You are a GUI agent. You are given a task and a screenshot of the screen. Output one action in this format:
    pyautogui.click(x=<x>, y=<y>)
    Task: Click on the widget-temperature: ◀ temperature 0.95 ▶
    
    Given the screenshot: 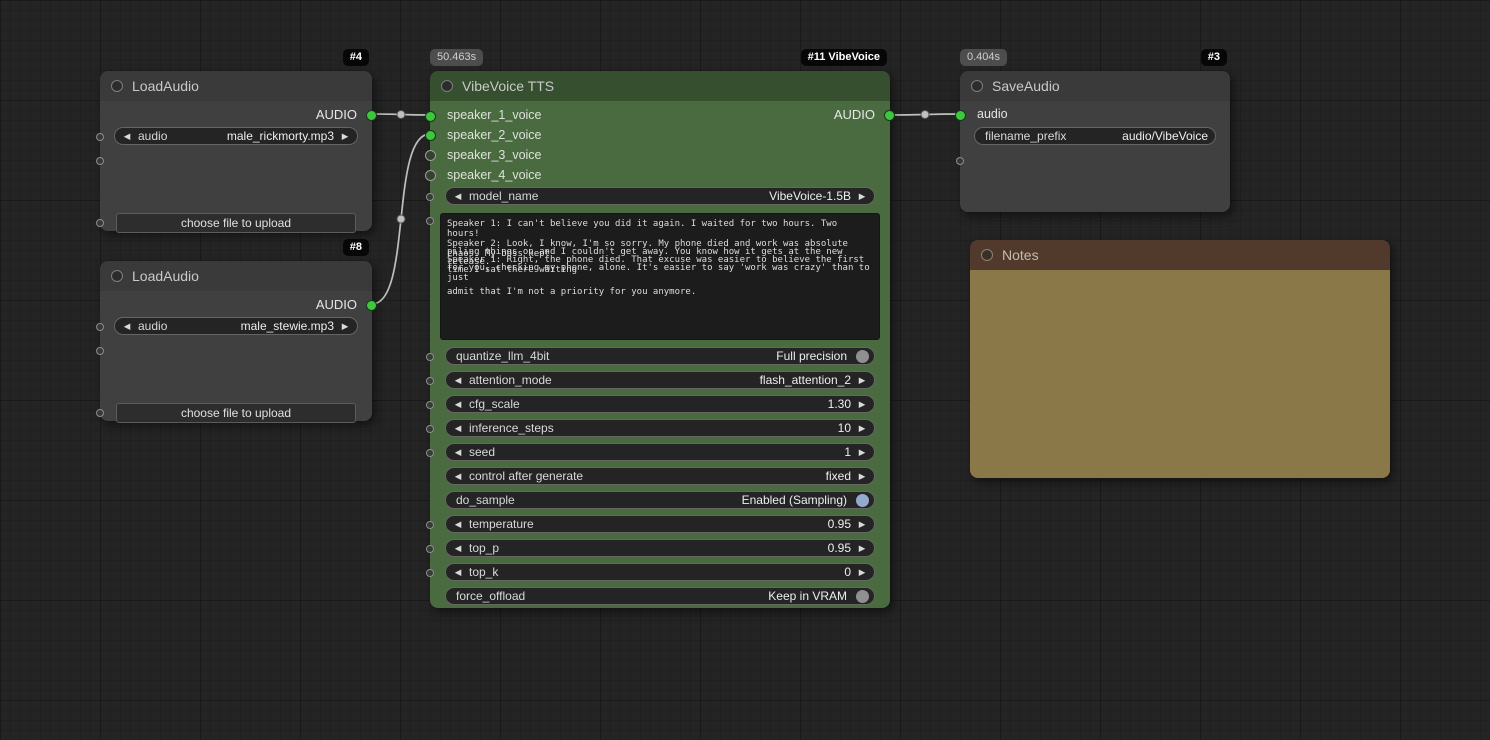 What is the action you would take?
    pyautogui.click(x=660, y=524)
    